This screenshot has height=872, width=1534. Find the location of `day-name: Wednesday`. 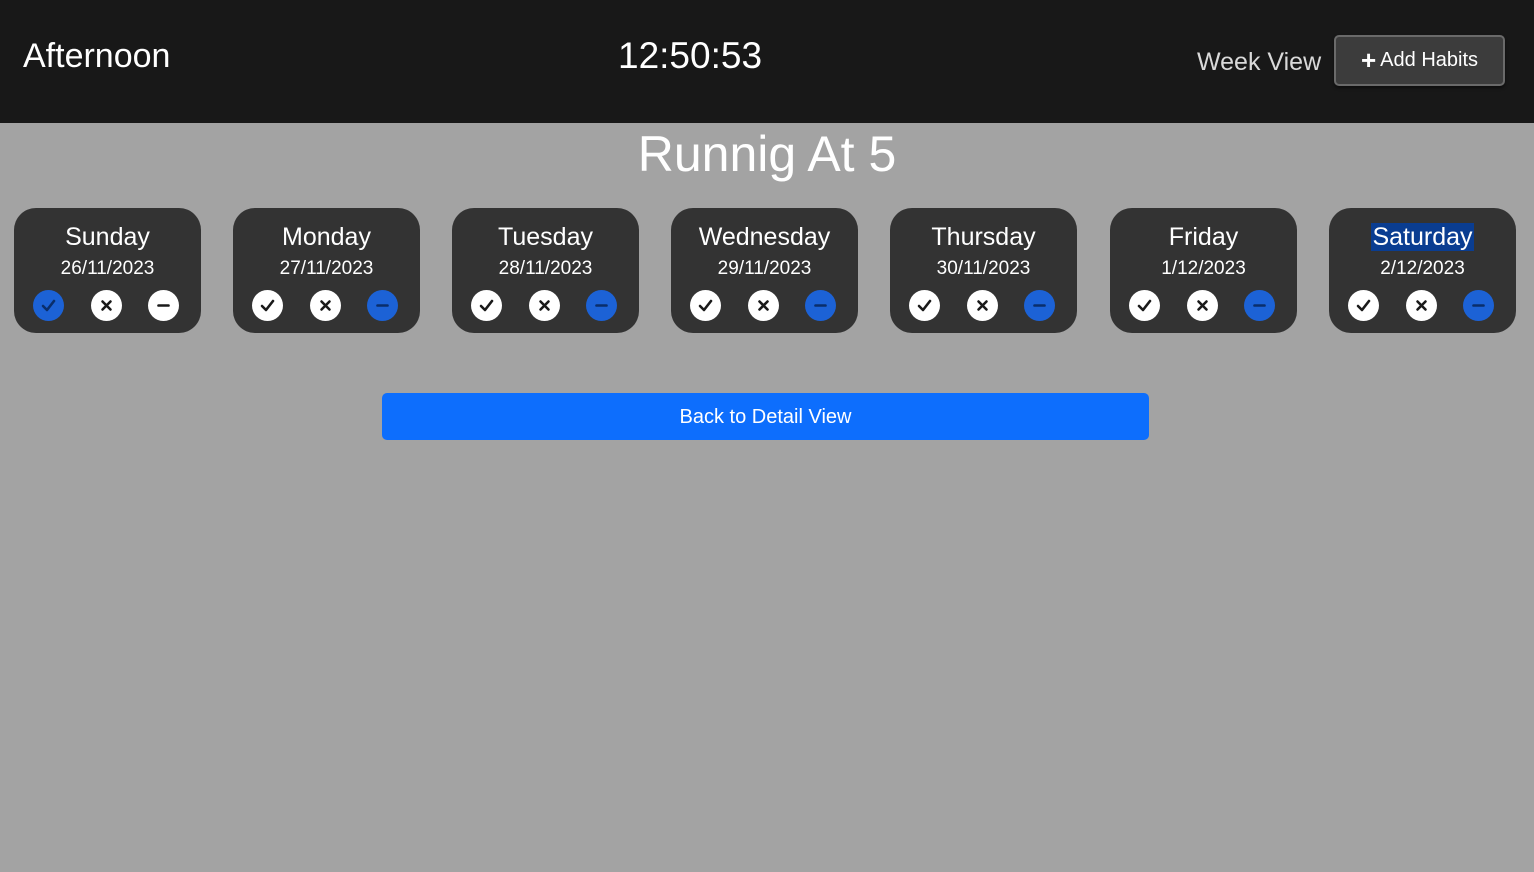

day-name: Wednesday is located at coordinates (764, 237).